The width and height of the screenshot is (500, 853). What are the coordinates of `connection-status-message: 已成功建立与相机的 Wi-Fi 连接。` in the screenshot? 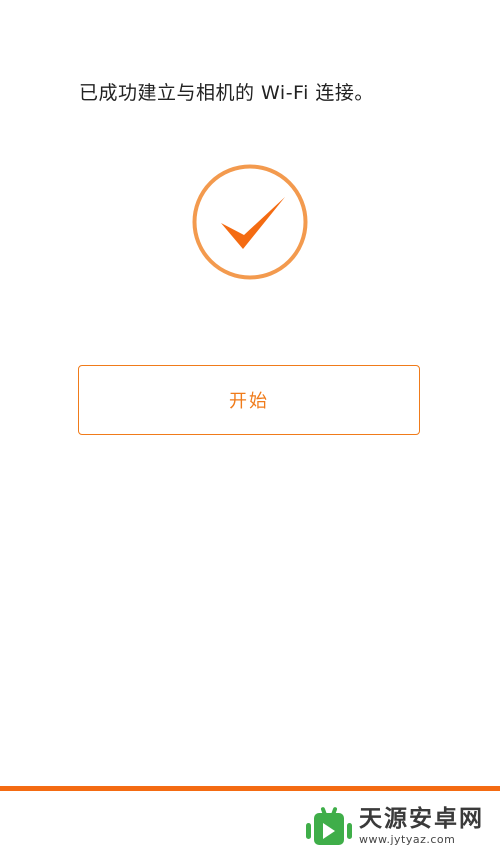 It's located at (226, 93).